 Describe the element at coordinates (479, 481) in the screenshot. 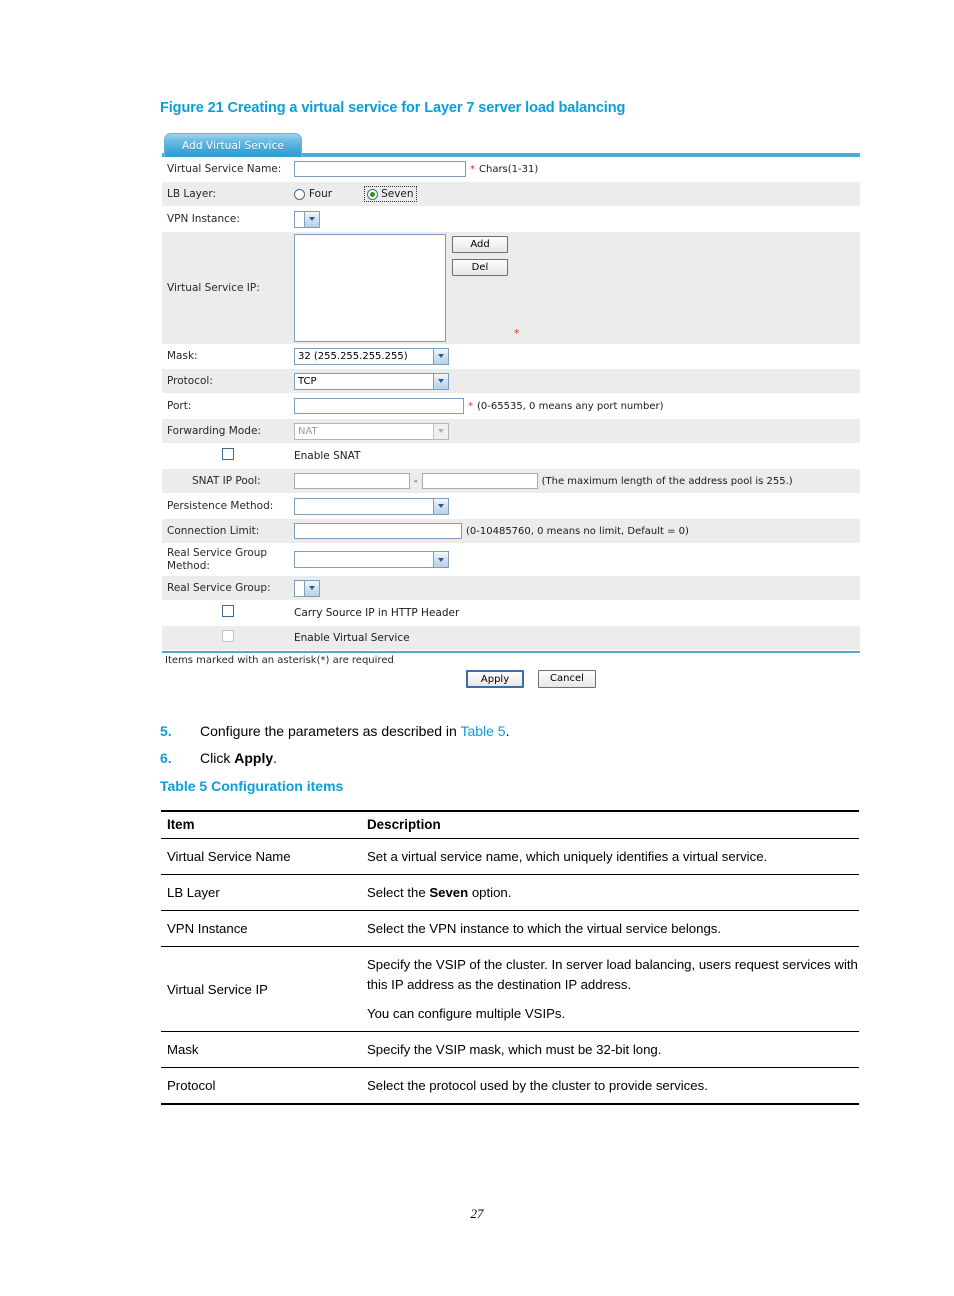

I see `snat-ip-pool-end-input` at that location.